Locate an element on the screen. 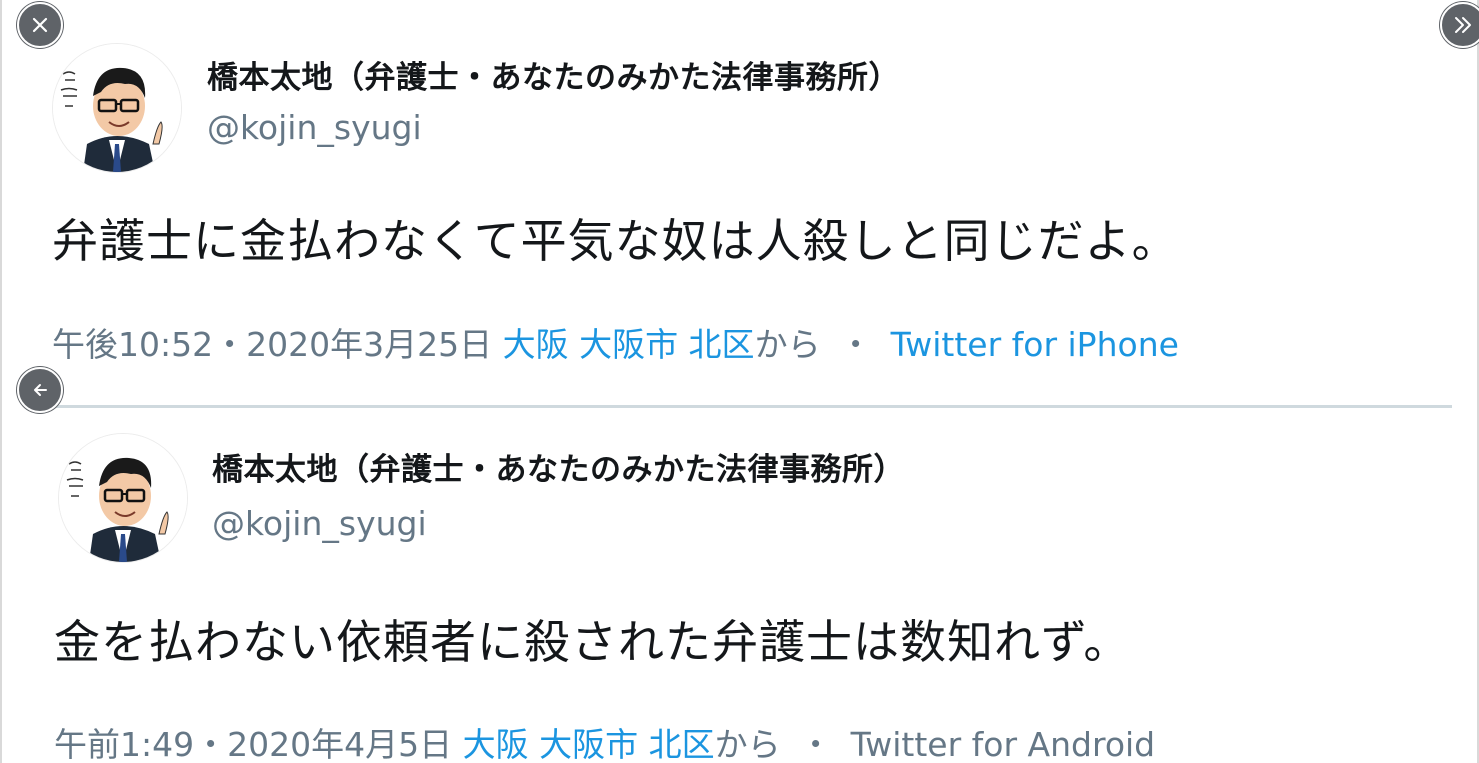 This screenshot has height=763, width=1479. tweet-timestamp: 午前1:49・2020年4月5日 is located at coordinates (253, 744).